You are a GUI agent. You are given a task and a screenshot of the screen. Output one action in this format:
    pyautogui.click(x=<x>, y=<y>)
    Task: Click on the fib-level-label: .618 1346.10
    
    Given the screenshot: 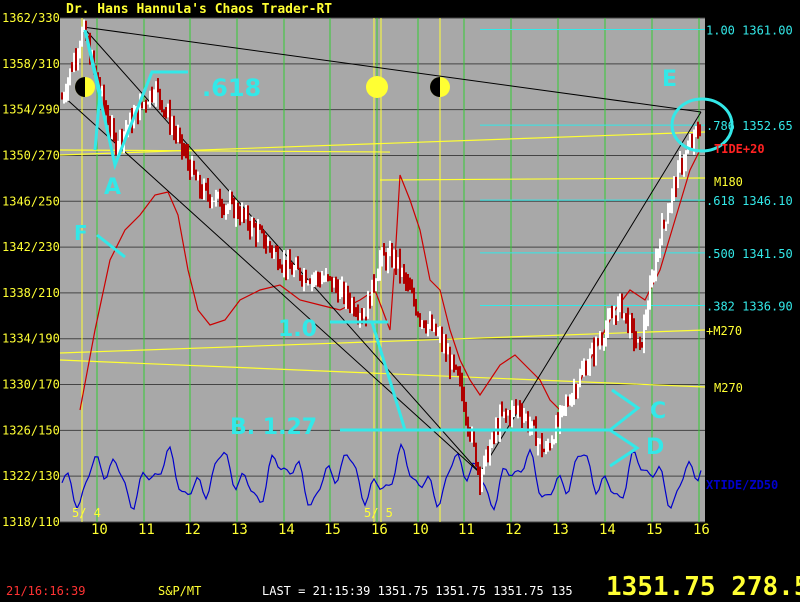 What is the action you would take?
    pyautogui.click(x=749, y=201)
    